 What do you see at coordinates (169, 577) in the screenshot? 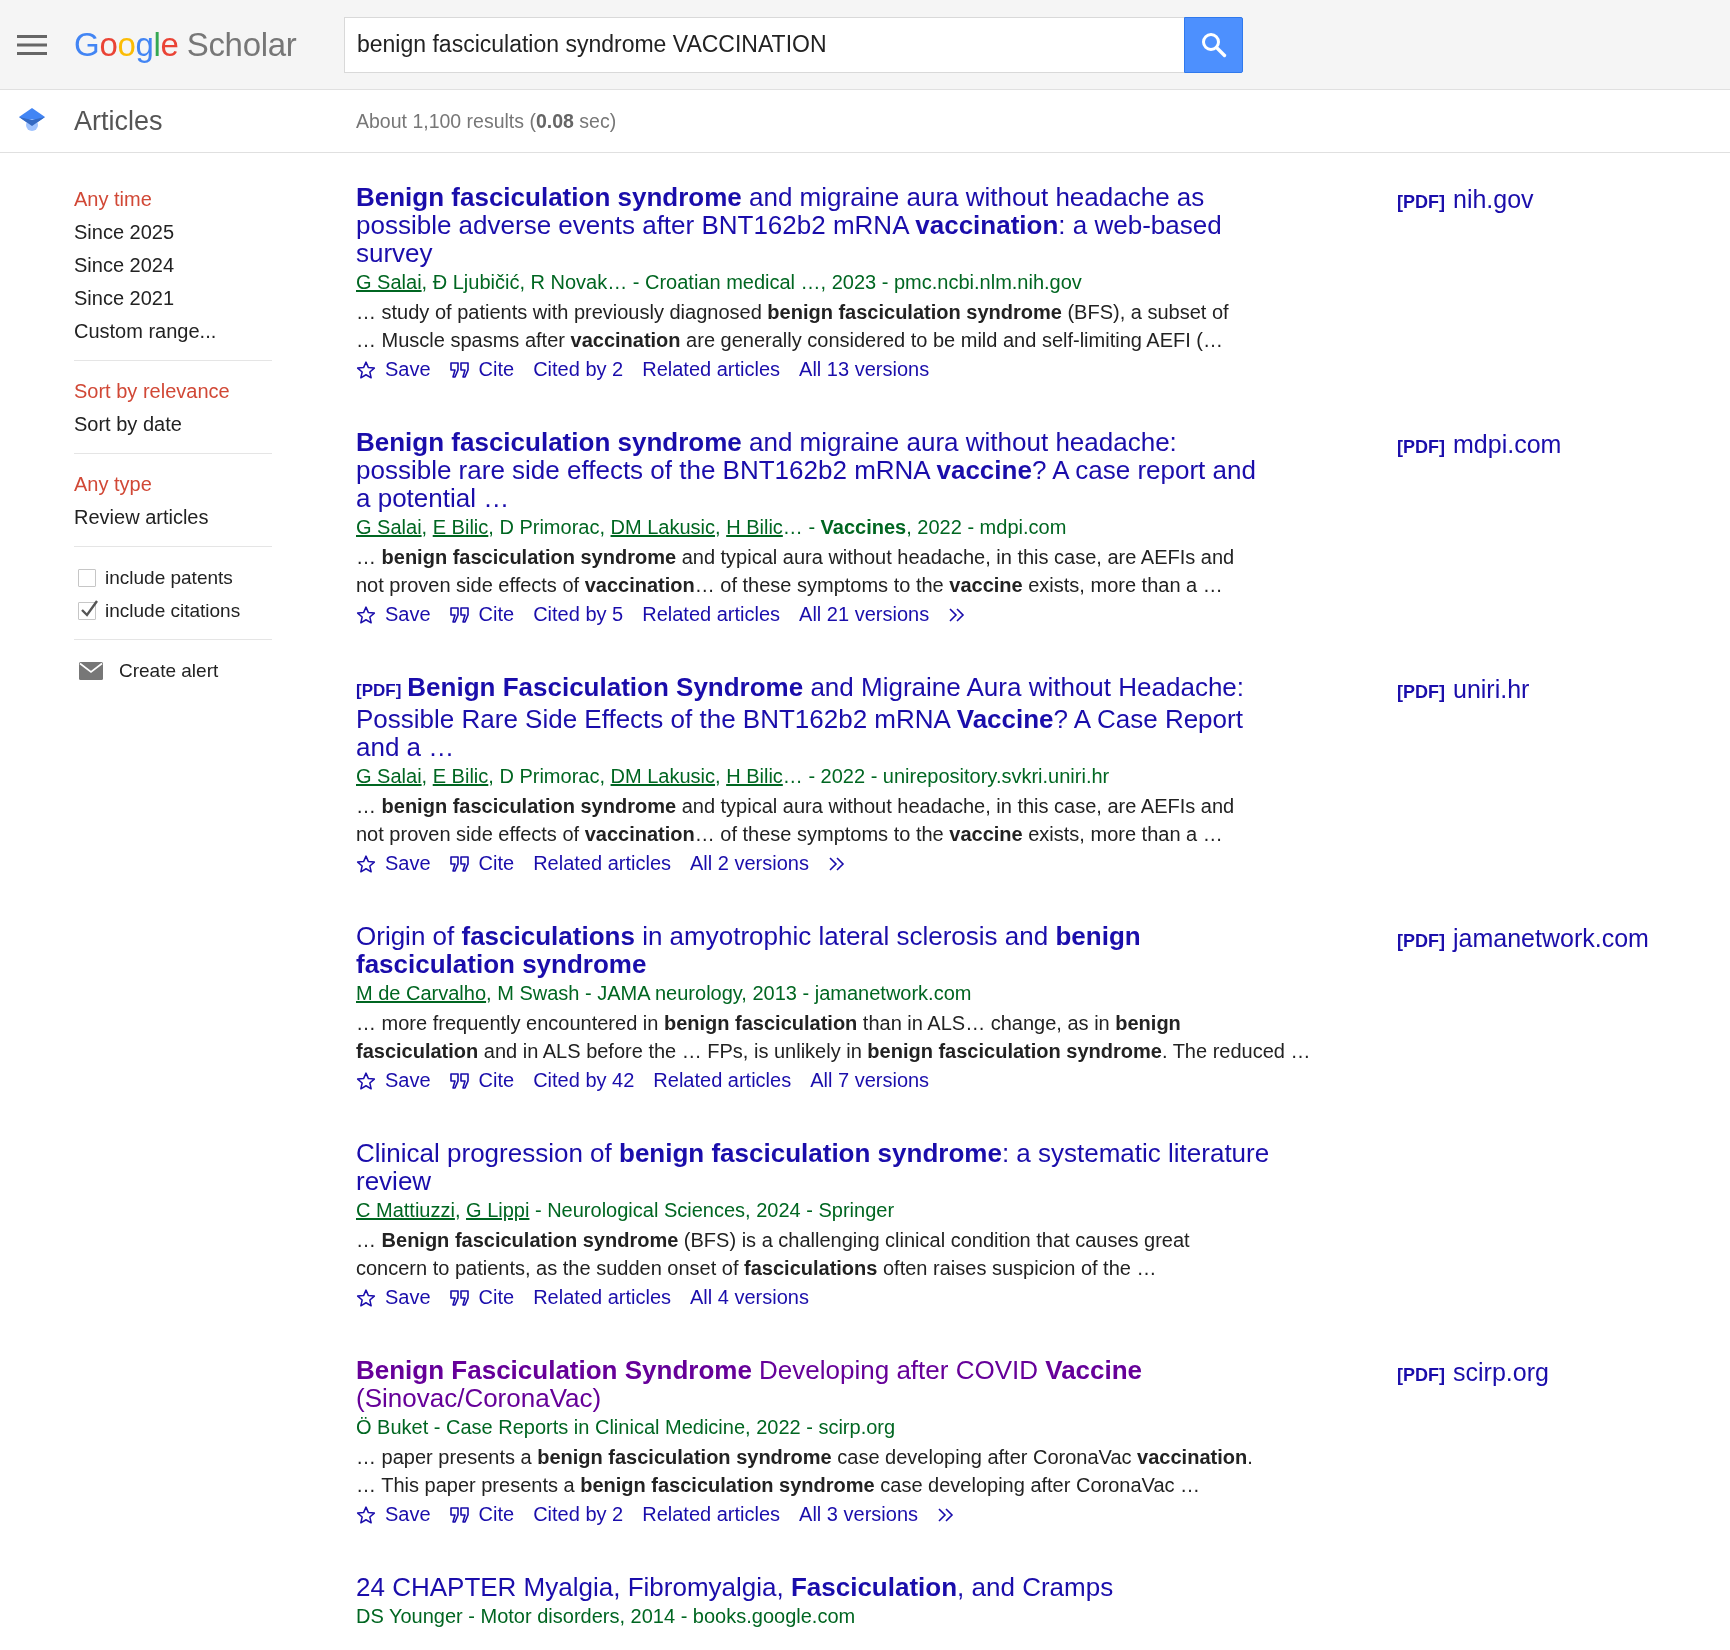
I see `checkbox-label: include patents` at bounding box center [169, 577].